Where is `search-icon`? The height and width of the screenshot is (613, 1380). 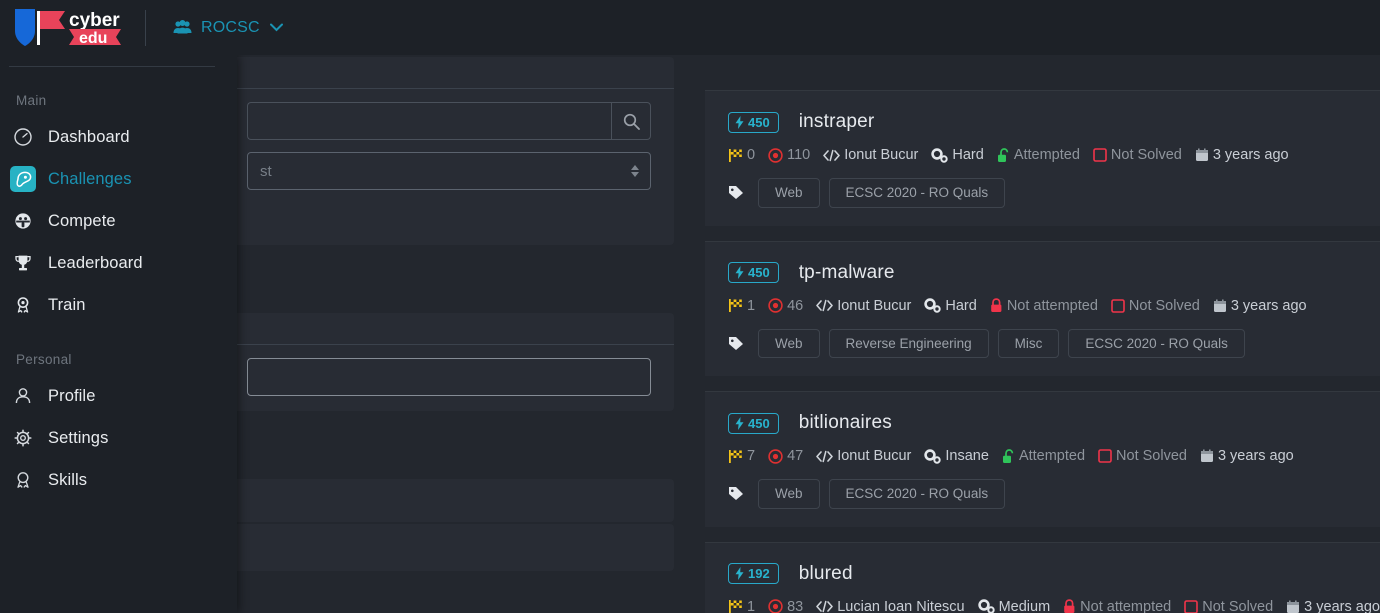
search-icon is located at coordinates (631, 121).